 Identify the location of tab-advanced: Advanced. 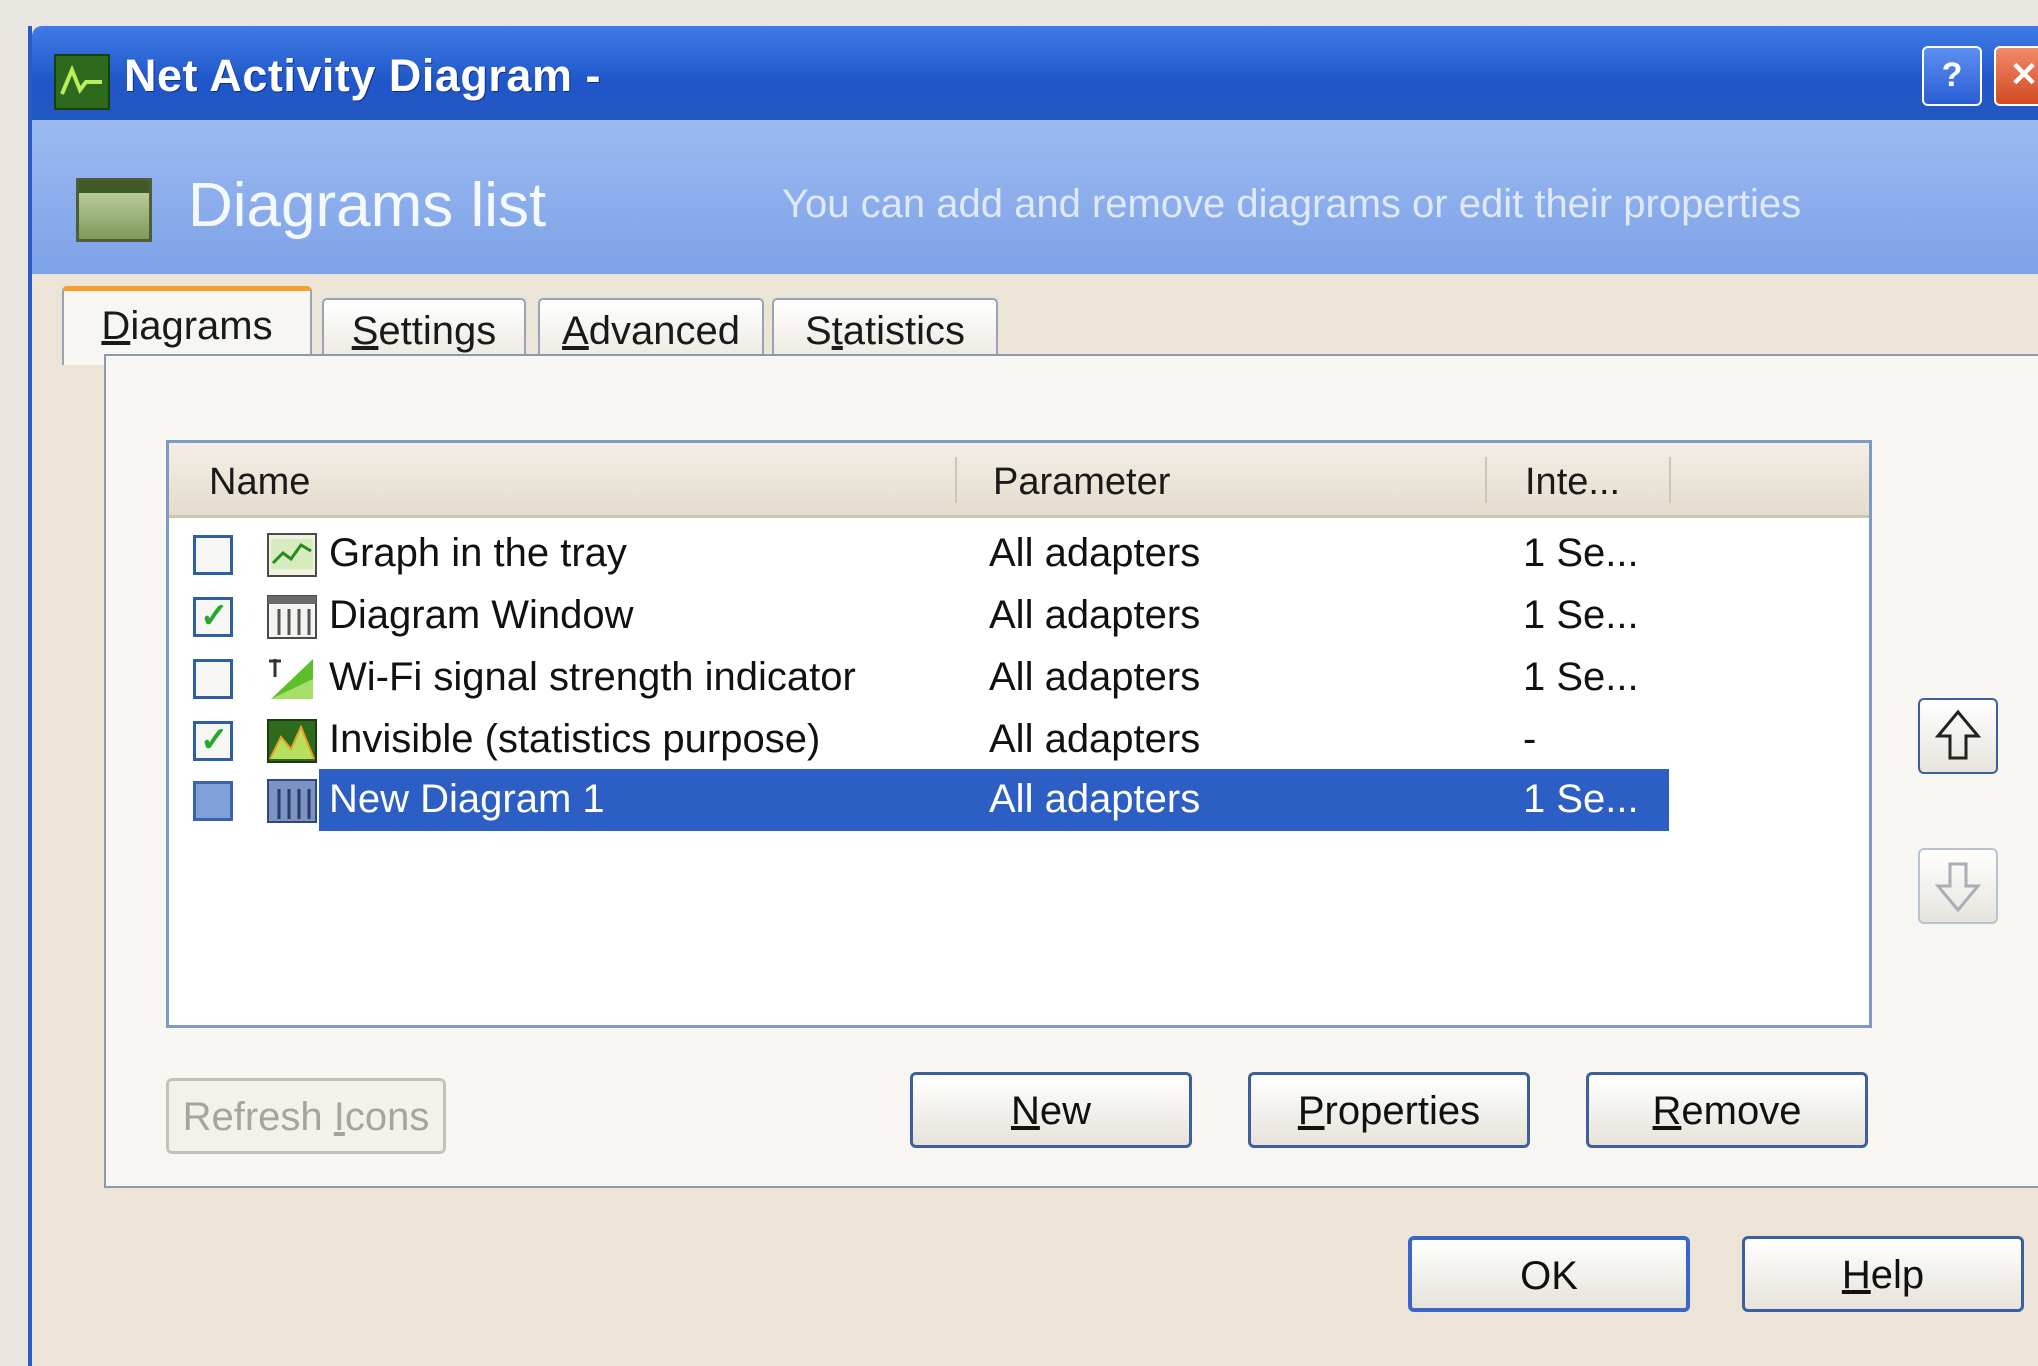
(651, 330).